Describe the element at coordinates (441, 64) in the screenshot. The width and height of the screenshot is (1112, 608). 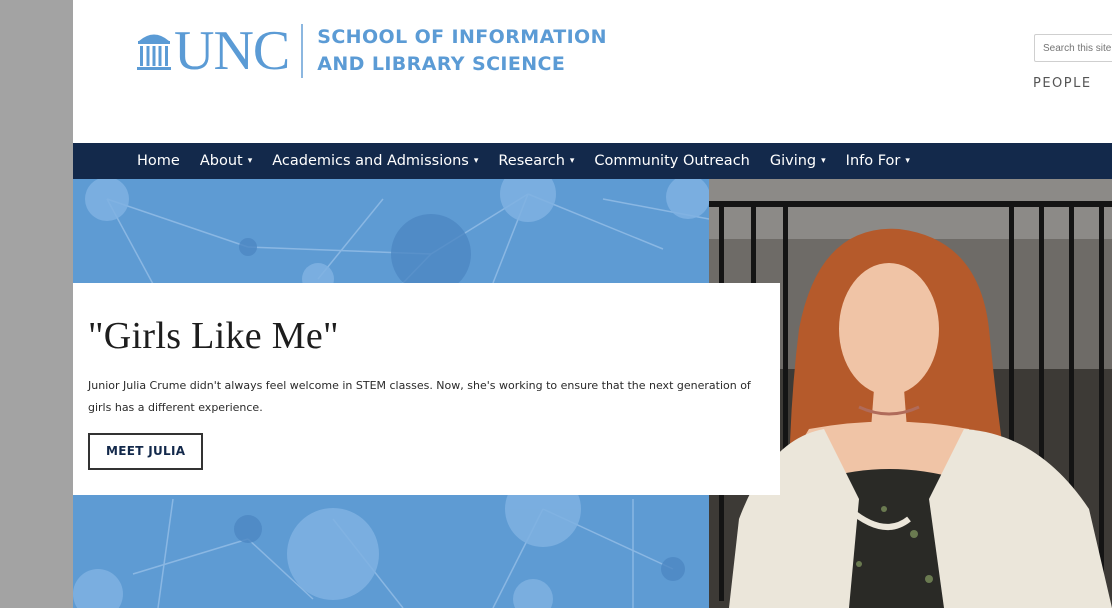
I see `school-name-line2: AND LIBRARY SCIENCE` at that location.